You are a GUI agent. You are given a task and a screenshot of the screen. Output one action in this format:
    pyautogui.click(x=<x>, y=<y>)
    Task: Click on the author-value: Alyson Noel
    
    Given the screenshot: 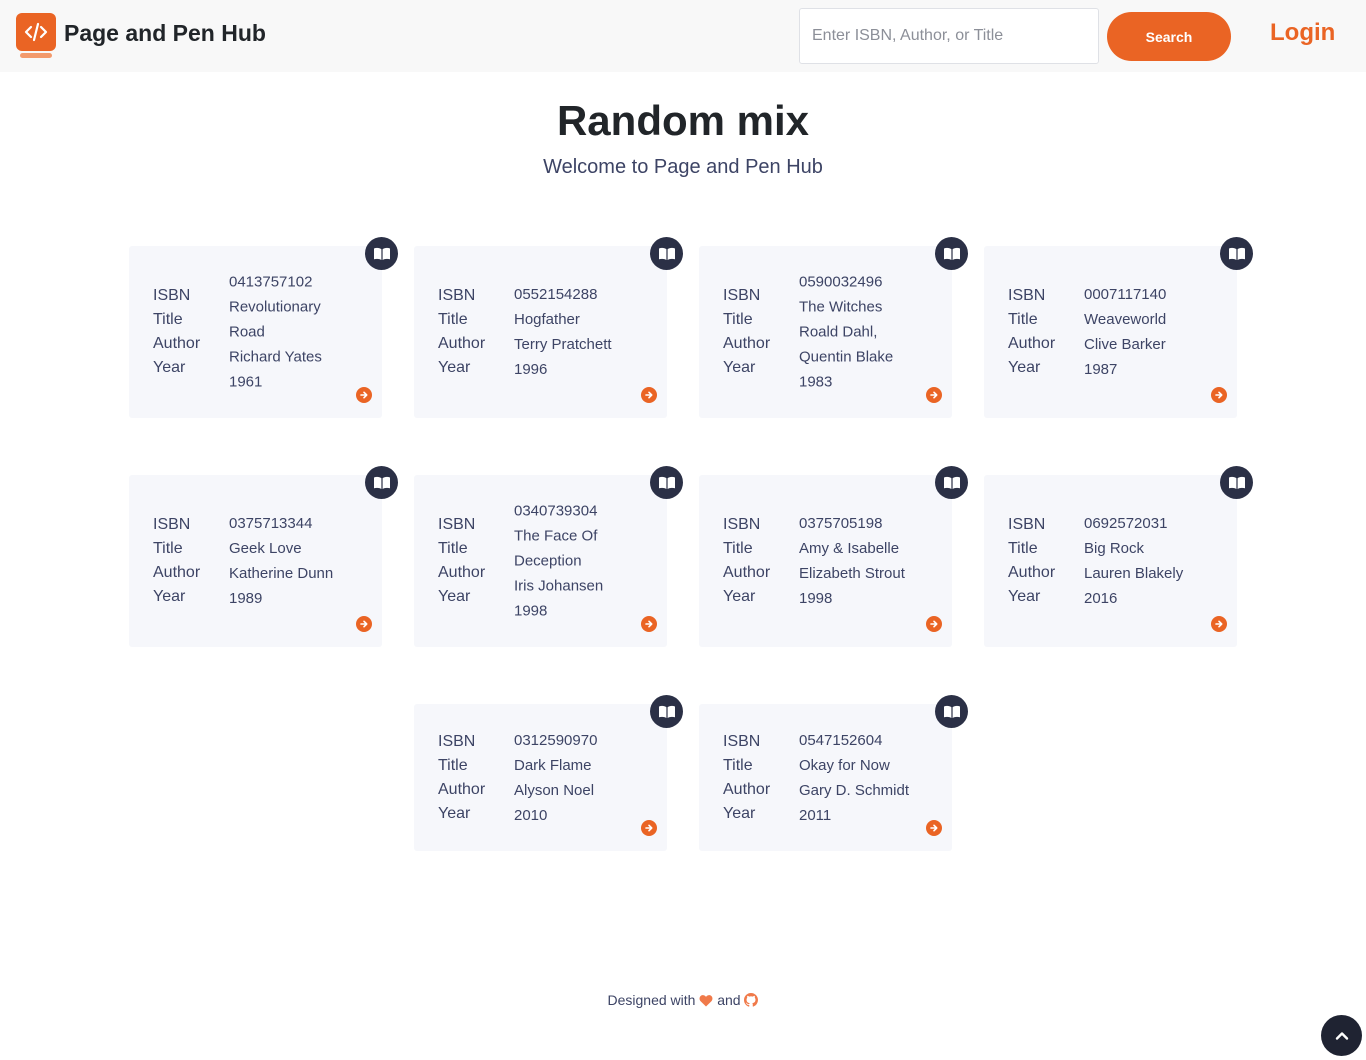 What is the action you would take?
    pyautogui.click(x=554, y=790)
    